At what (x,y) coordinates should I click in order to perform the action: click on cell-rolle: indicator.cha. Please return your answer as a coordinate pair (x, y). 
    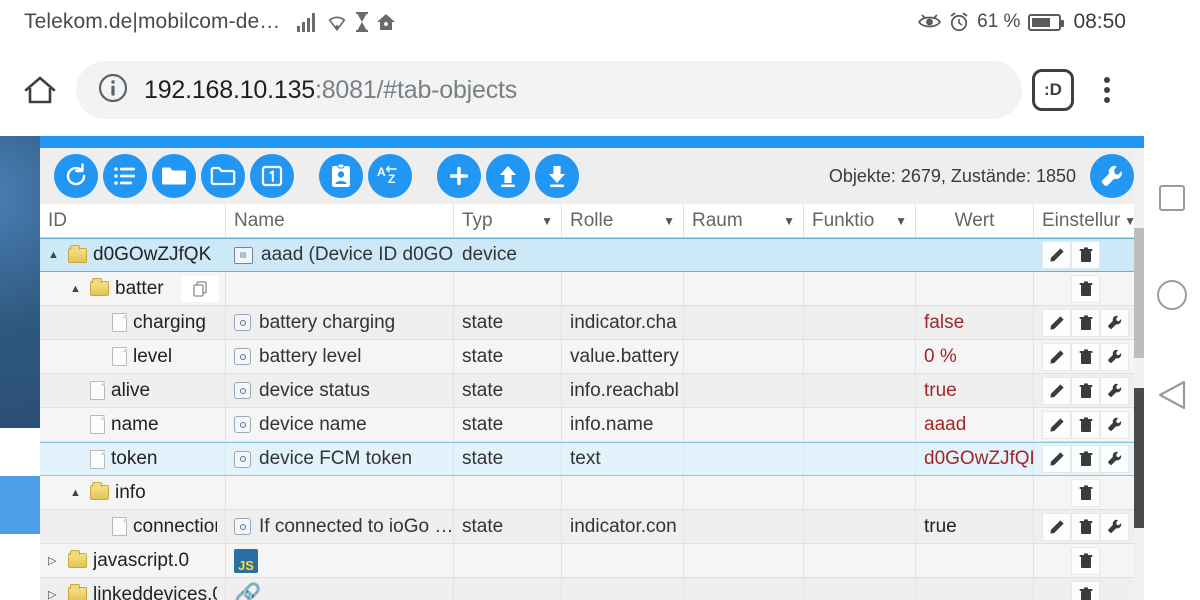
    Looking at the image, I should click on (623, 322).